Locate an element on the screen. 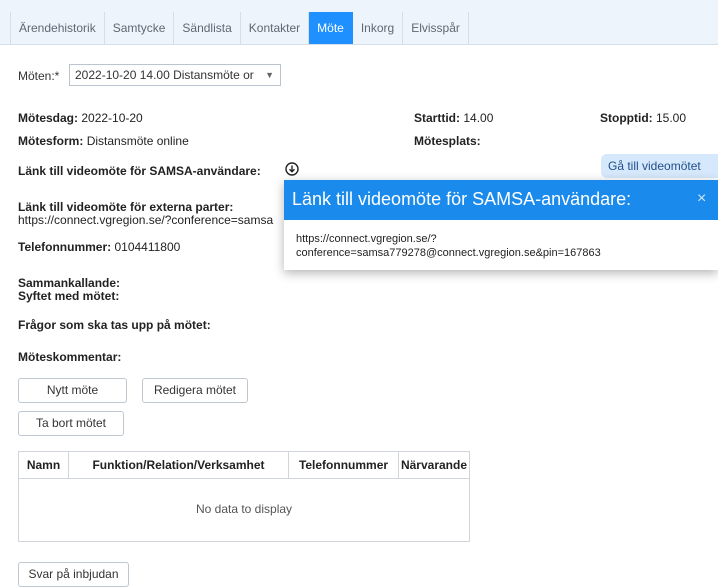 This screenshot has width=718, height=587. chevron-down-icon: ▼ is located at coordinates (269, 75).